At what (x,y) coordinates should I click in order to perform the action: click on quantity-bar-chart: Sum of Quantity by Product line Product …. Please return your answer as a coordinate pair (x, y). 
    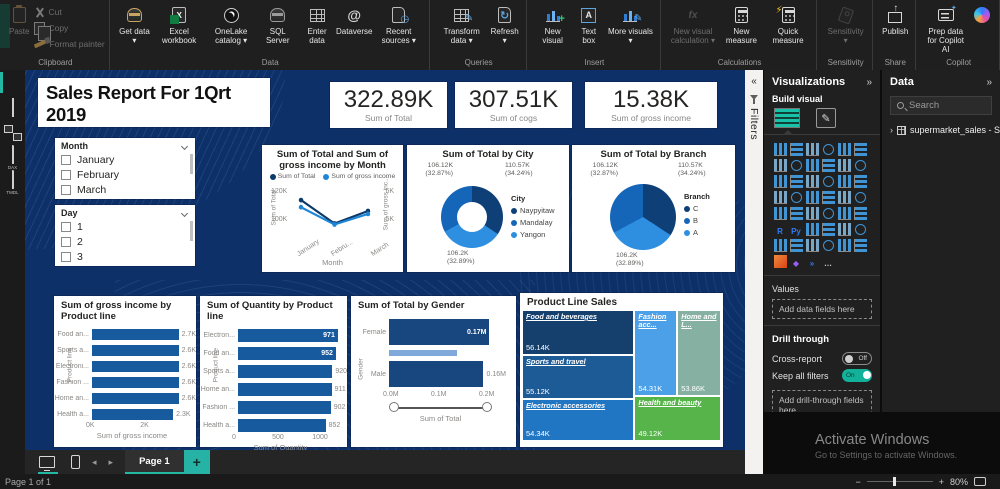
    Looking at the image, I should click on (273, 373).